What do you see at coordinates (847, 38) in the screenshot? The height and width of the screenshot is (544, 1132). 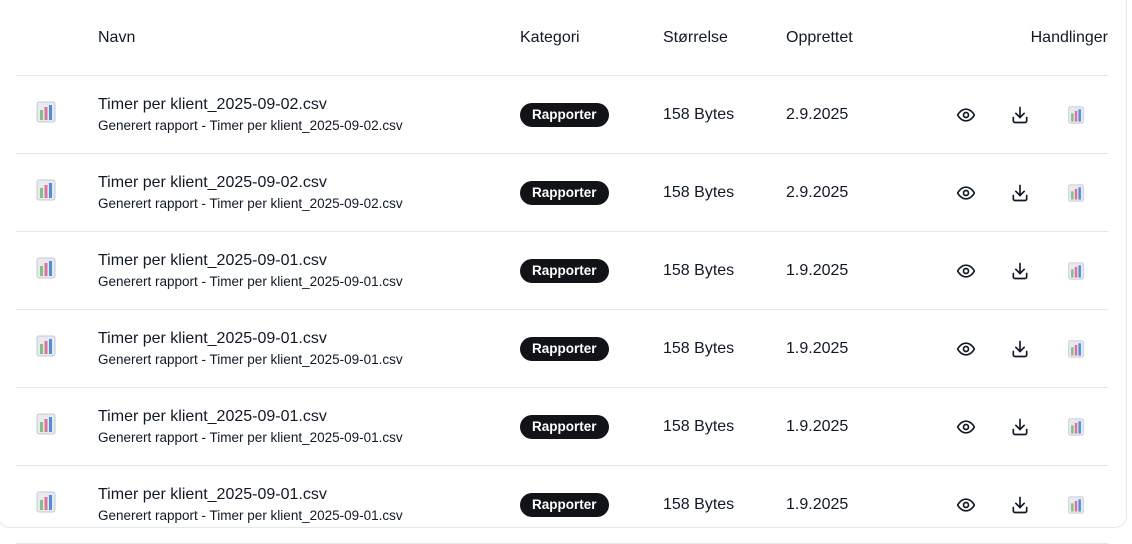 I see `created-column-header: Opprettet` at bounding box center [847, 38].